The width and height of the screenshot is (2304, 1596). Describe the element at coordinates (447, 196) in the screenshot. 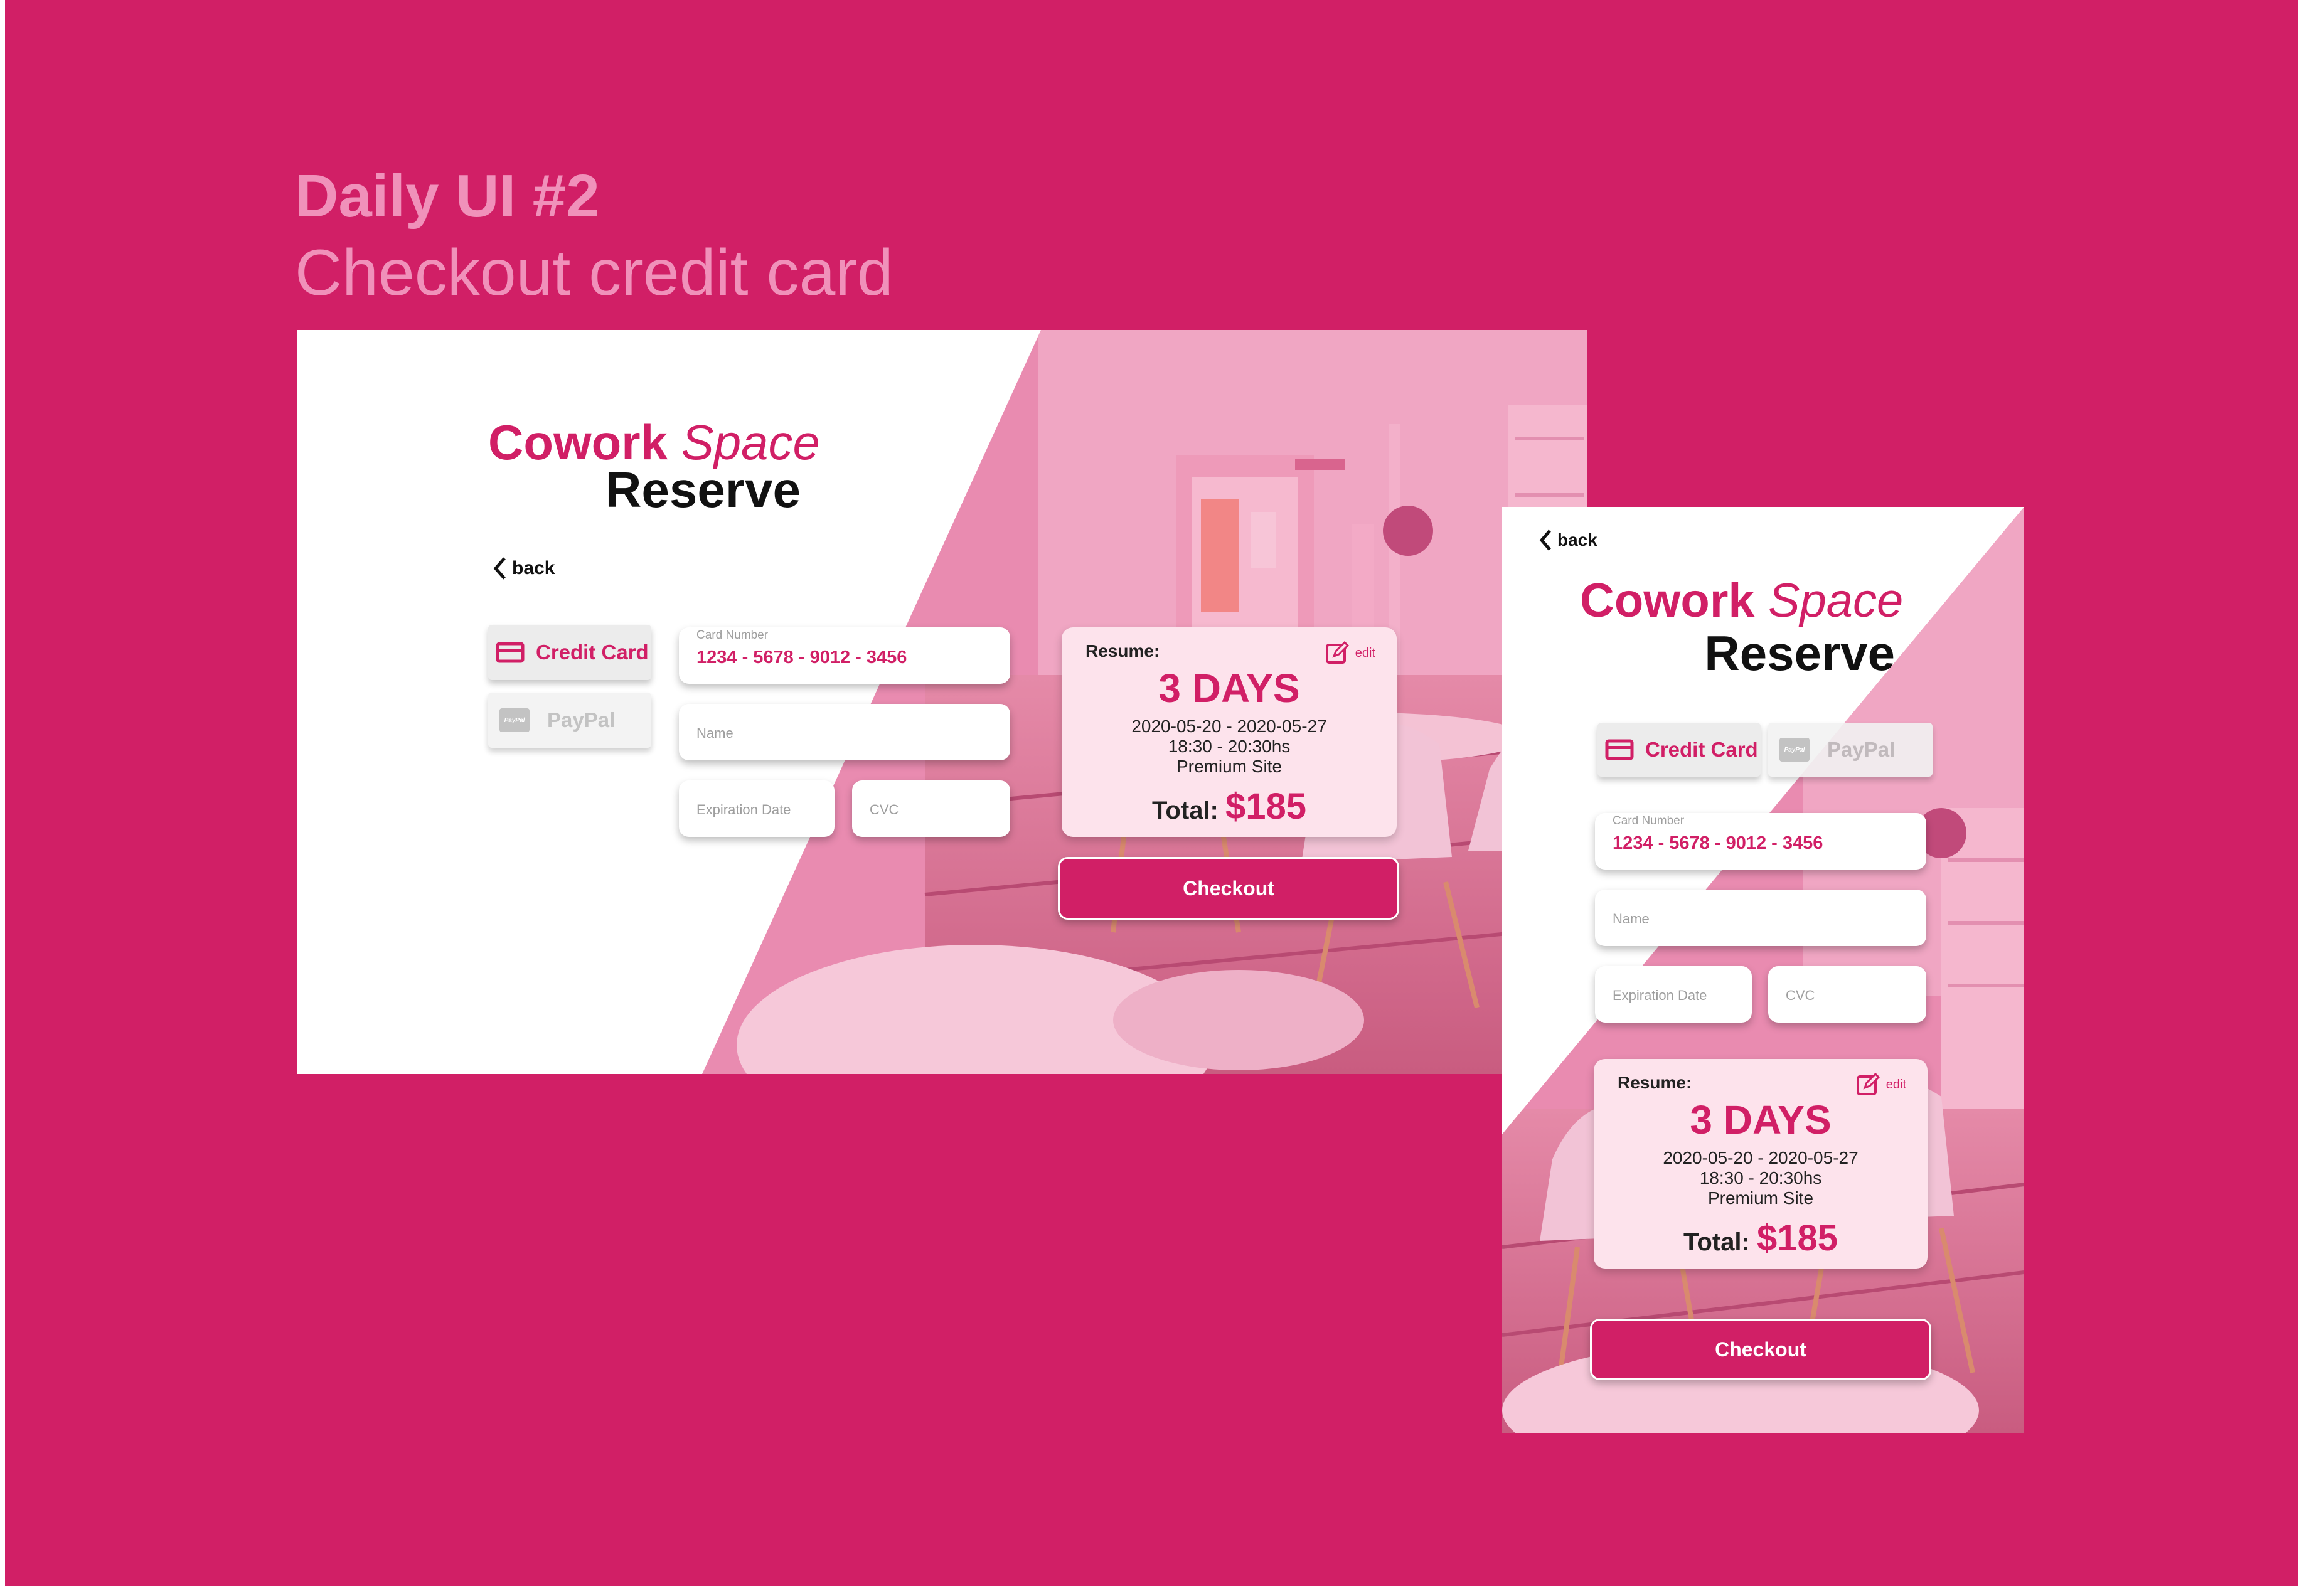

I see `page-title: Daily UI #2` at that location.